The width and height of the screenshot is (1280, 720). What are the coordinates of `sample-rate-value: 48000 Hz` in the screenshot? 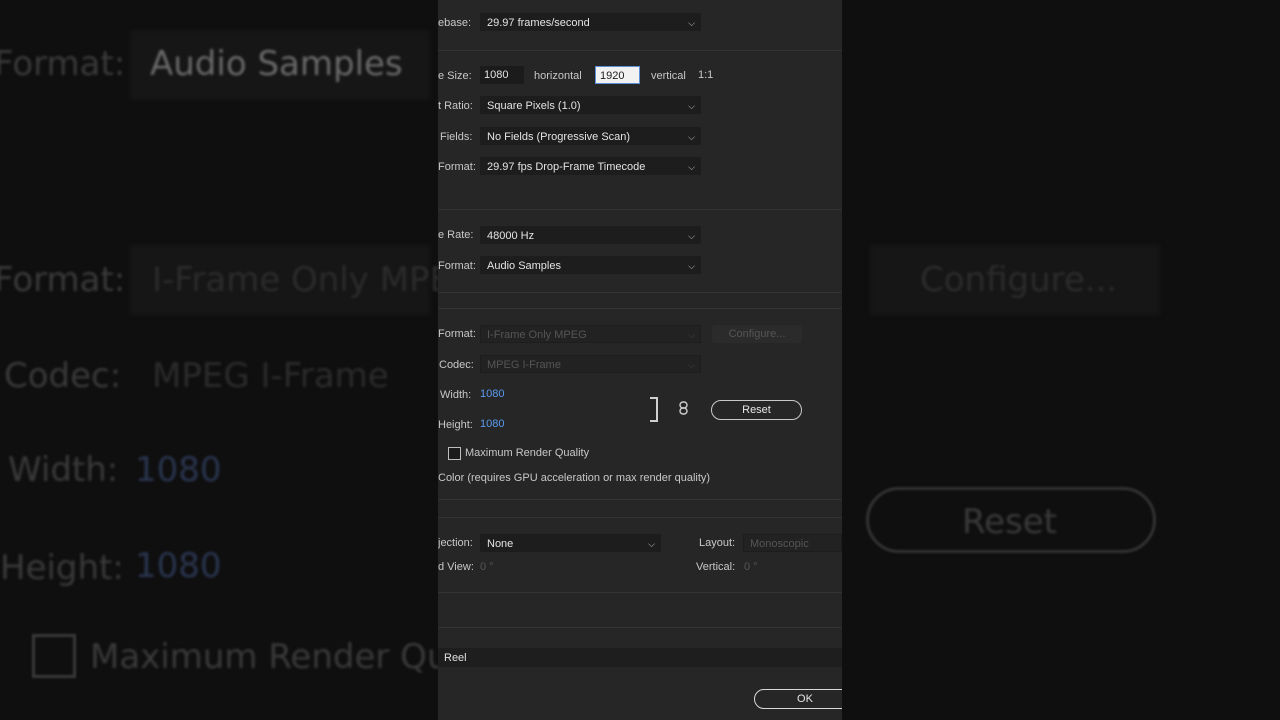 It's located at (511, 236).